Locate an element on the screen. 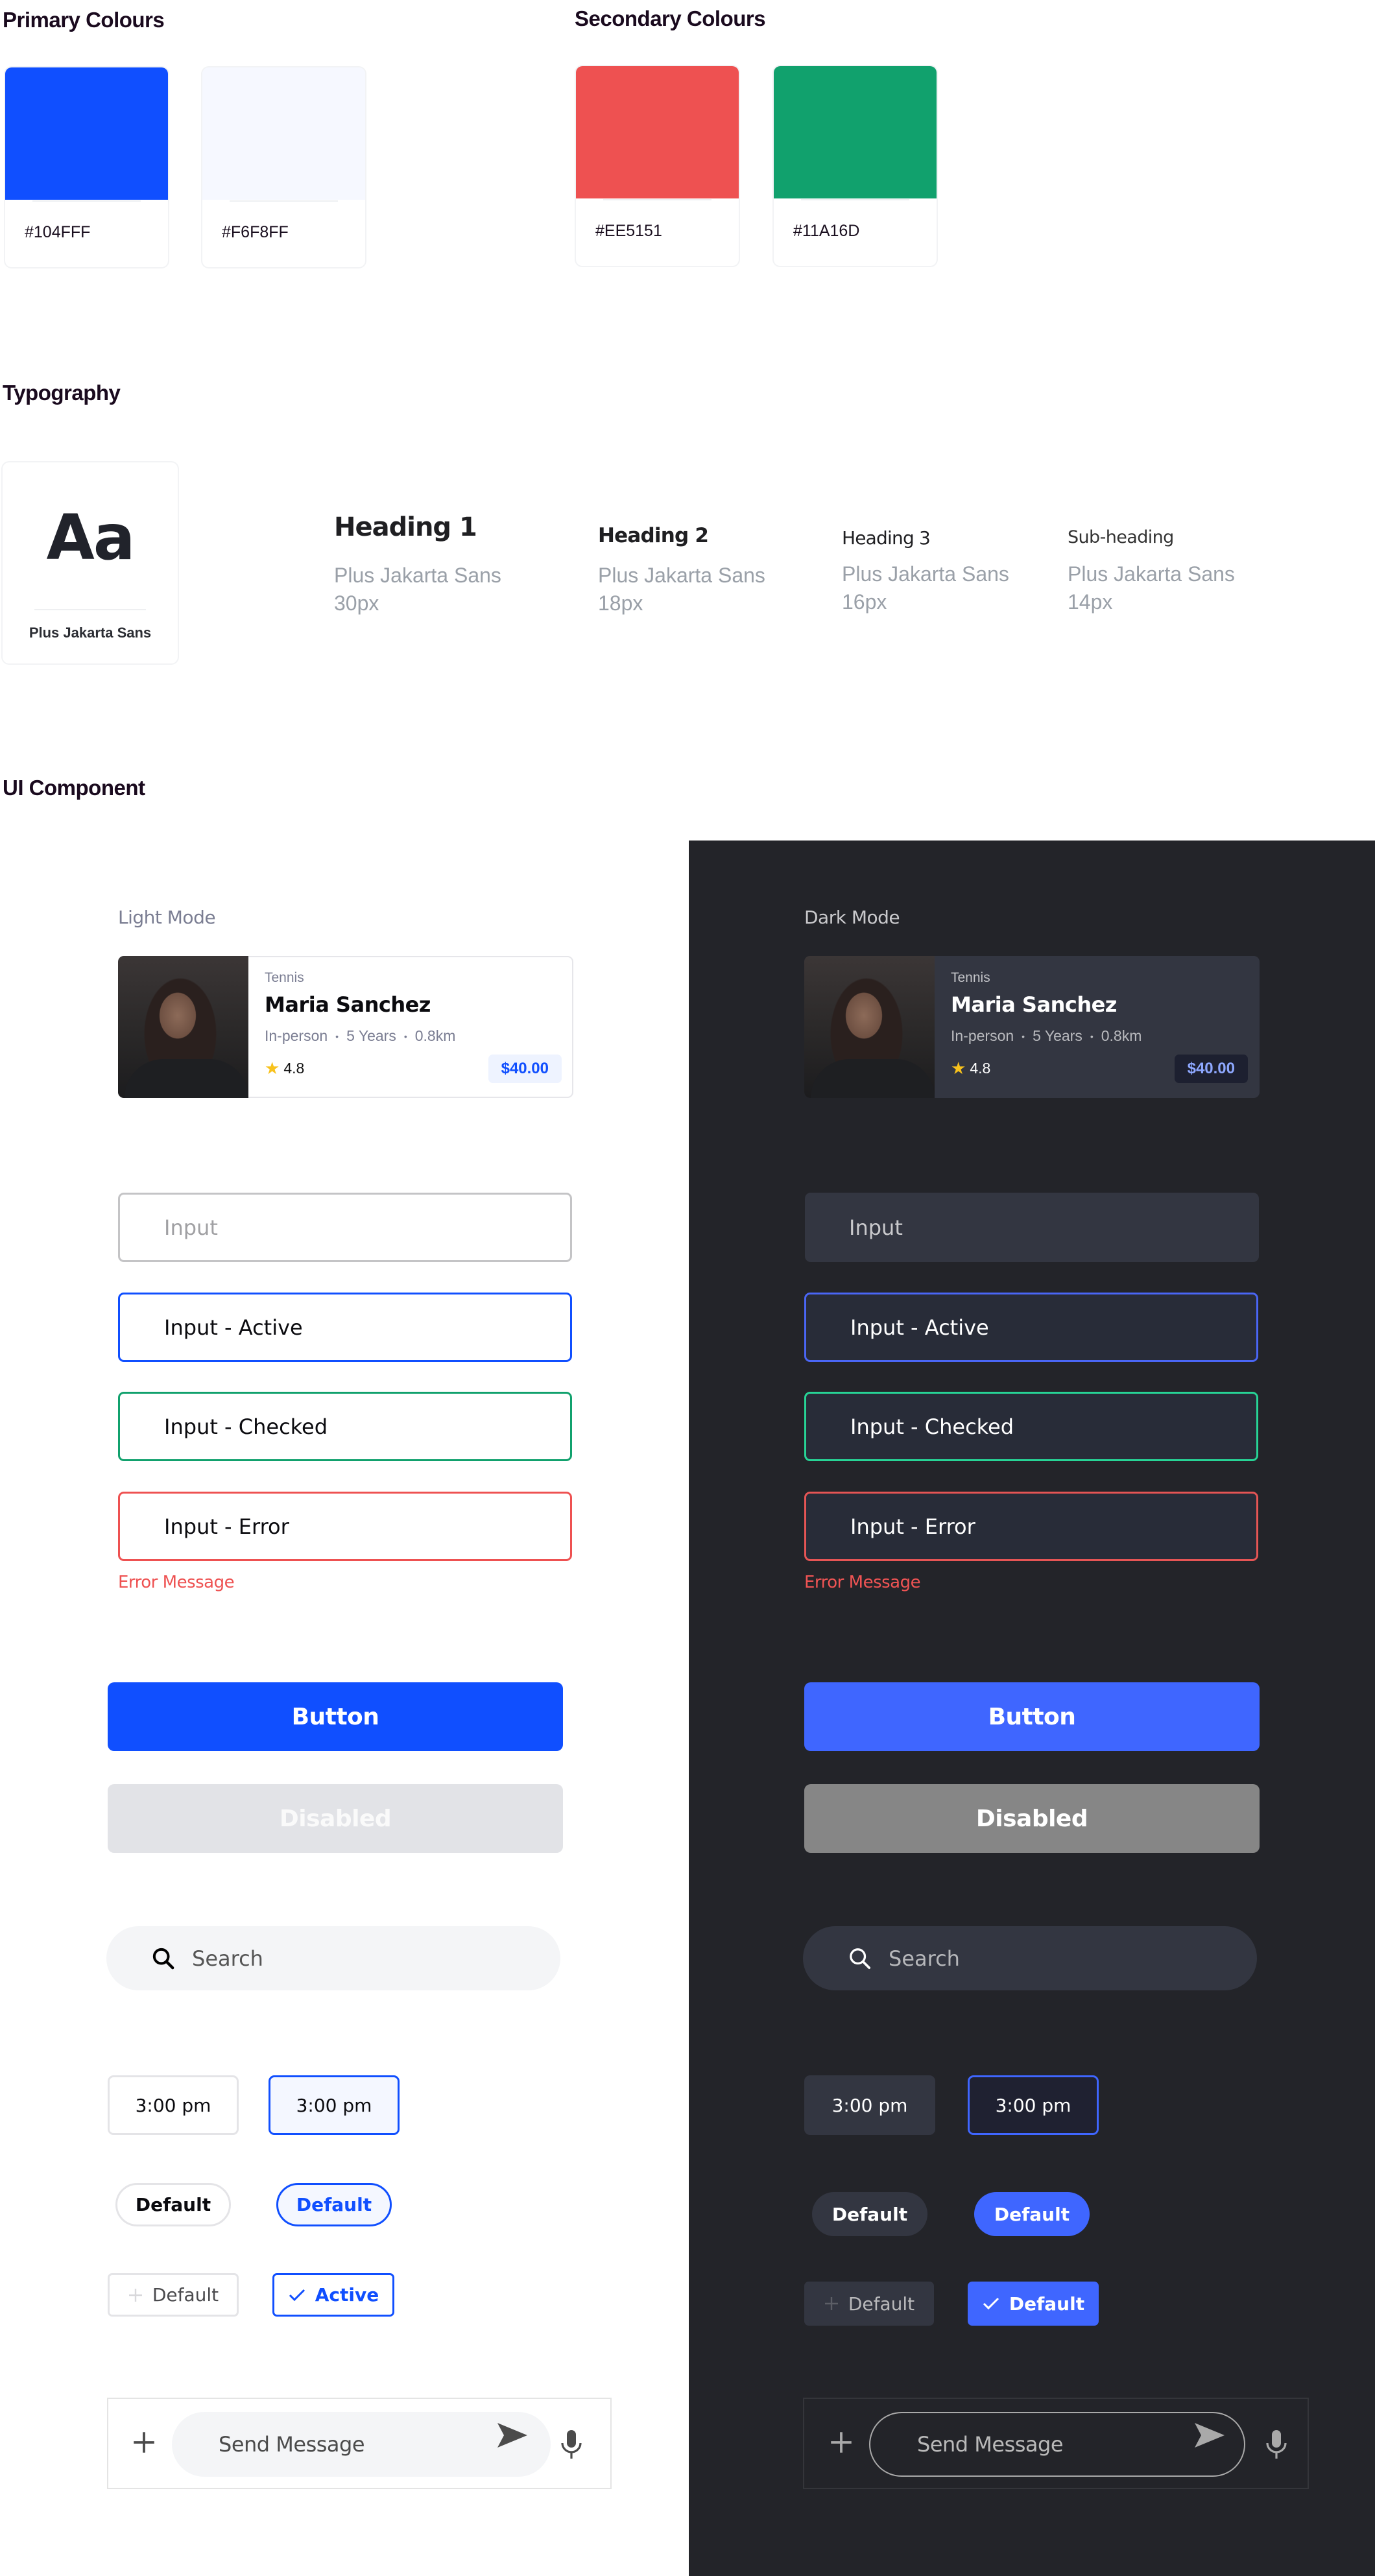 The width and height of the screenshot is (1375, 2576). type-heading-2-spec: Plus Jakarta Sans 18px is located at coordinates (681, 589).